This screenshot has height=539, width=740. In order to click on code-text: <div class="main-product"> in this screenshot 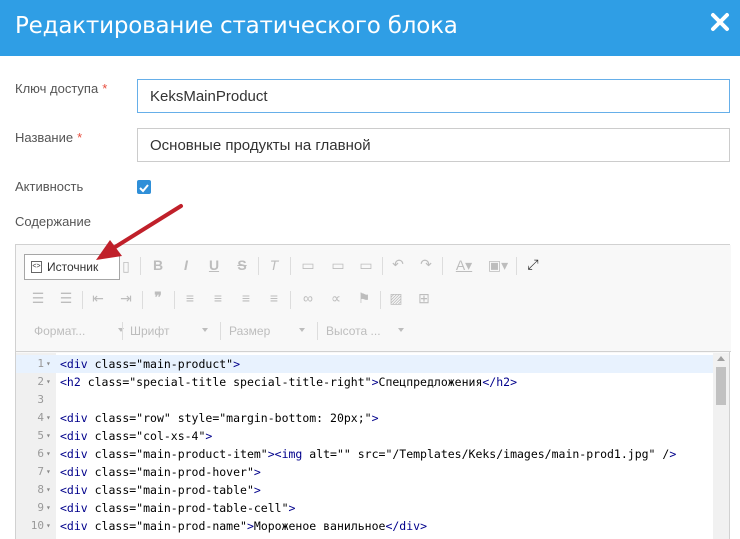, I will do `click(150, 364)`.